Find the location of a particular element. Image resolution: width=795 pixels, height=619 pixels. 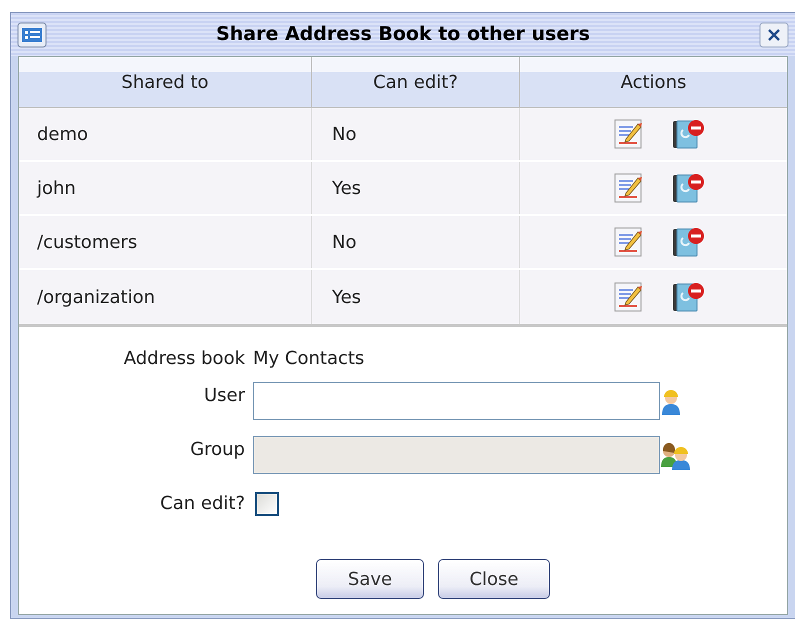

table-cell-text: demo is located at coordinates (62, 134).